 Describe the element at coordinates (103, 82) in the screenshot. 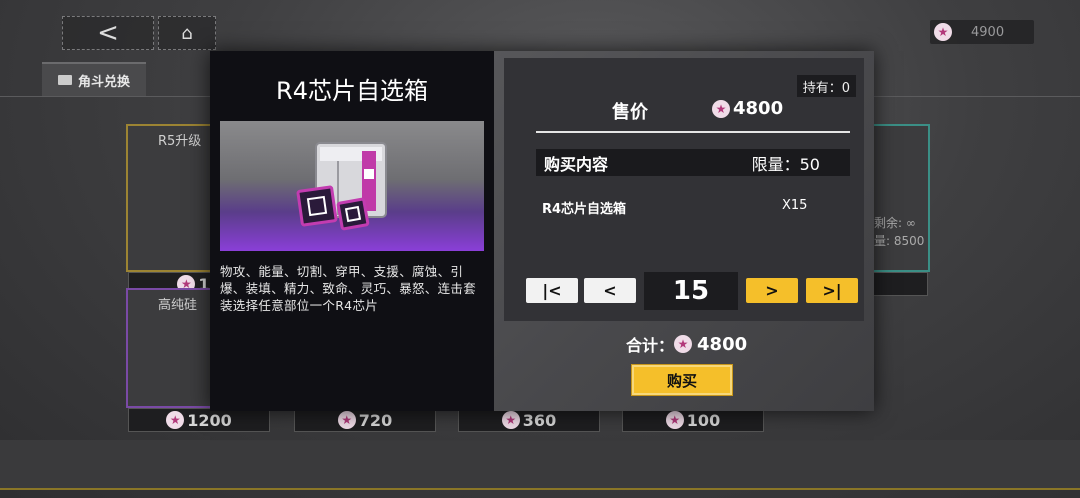

I see `tab-label: 角斗兑换` at that location.